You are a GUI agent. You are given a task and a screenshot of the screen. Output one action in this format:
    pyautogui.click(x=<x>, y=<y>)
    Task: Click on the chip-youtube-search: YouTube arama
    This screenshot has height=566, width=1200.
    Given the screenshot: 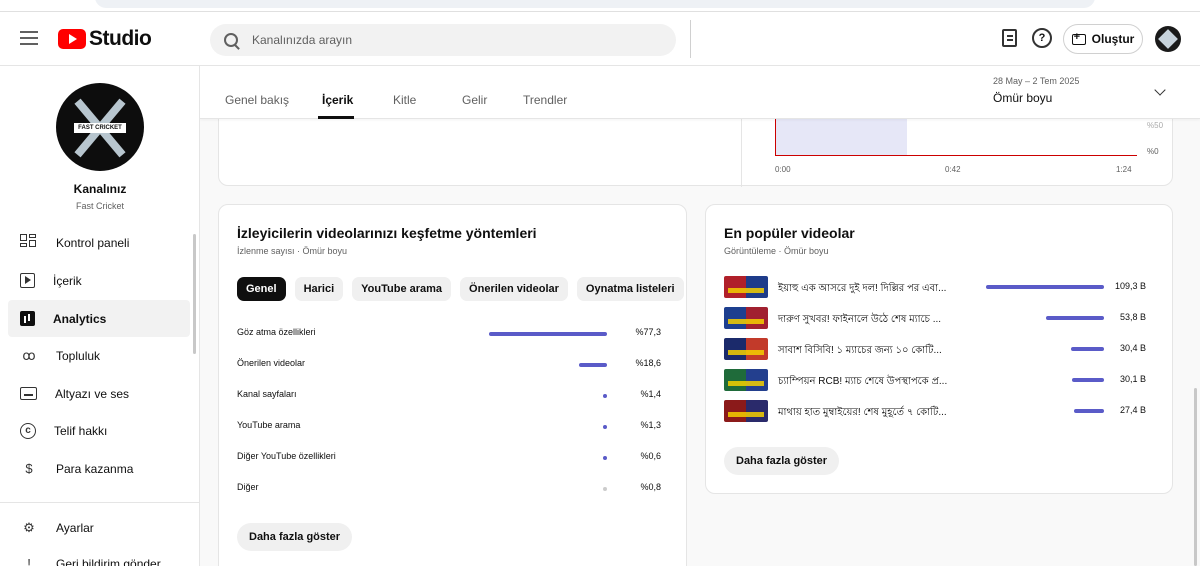 What is the action you would take?
    pyautogui.click(x=402, y=289)
    